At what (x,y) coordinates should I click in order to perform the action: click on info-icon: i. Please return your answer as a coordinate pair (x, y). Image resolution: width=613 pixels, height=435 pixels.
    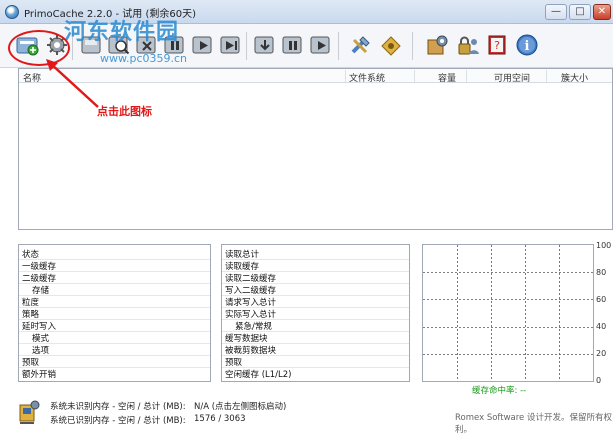
    Looking at the image, I should click on (527, 45).